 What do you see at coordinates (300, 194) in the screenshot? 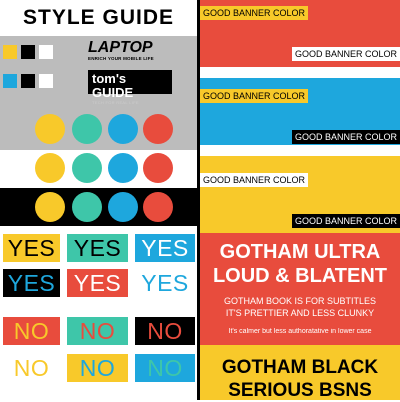
I see `banner-yellow: GOOD BANNER COLOR GOOD BANNER COLOR` at bounding box center [300, 194].